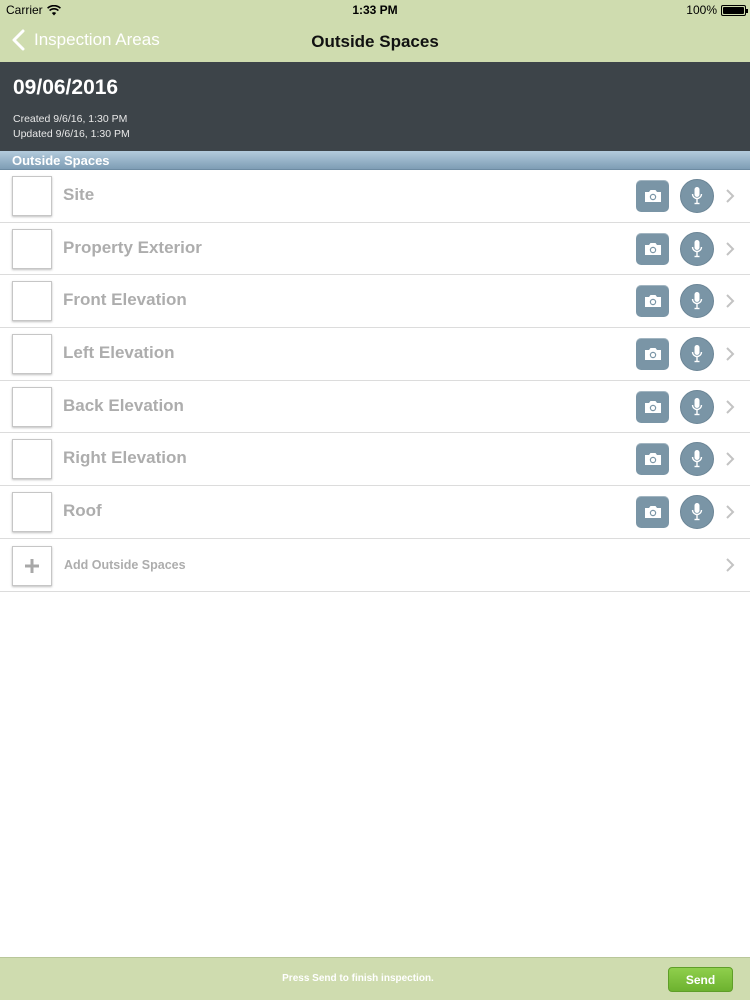 The image size is (750, 1000). I want to click on navigation-bar: Inspection Areas Outside Spaces, so click(375, 41).